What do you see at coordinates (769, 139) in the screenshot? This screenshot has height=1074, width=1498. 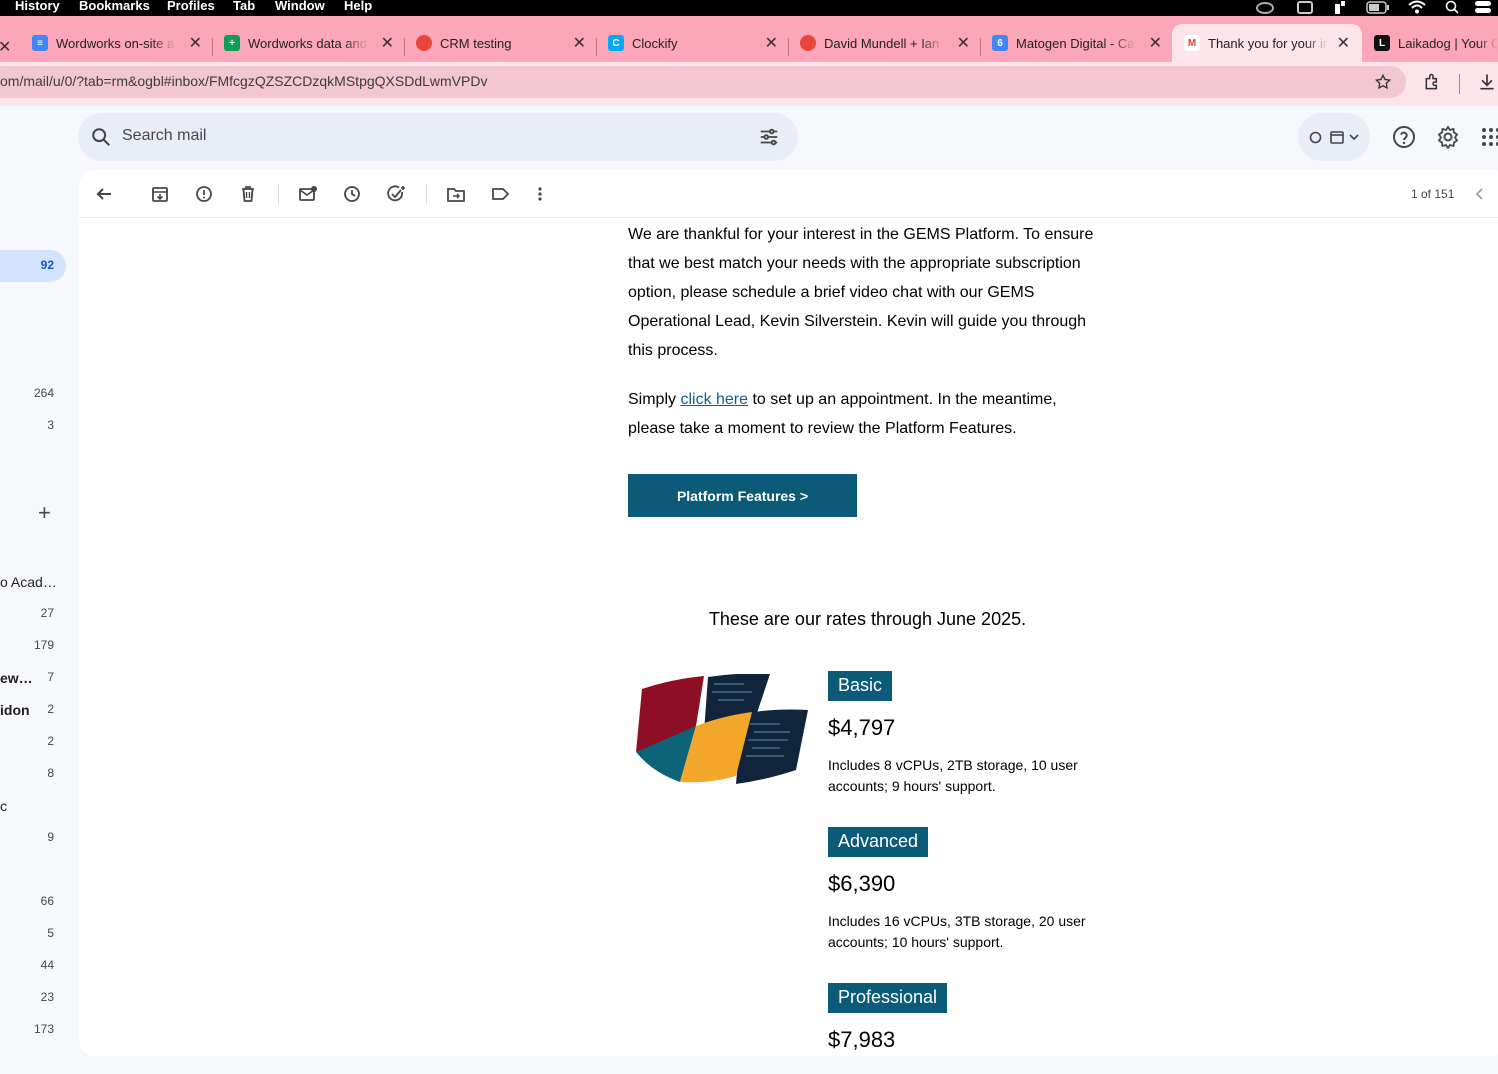 I see `search-options-icon` at bounding box center [769, 139].